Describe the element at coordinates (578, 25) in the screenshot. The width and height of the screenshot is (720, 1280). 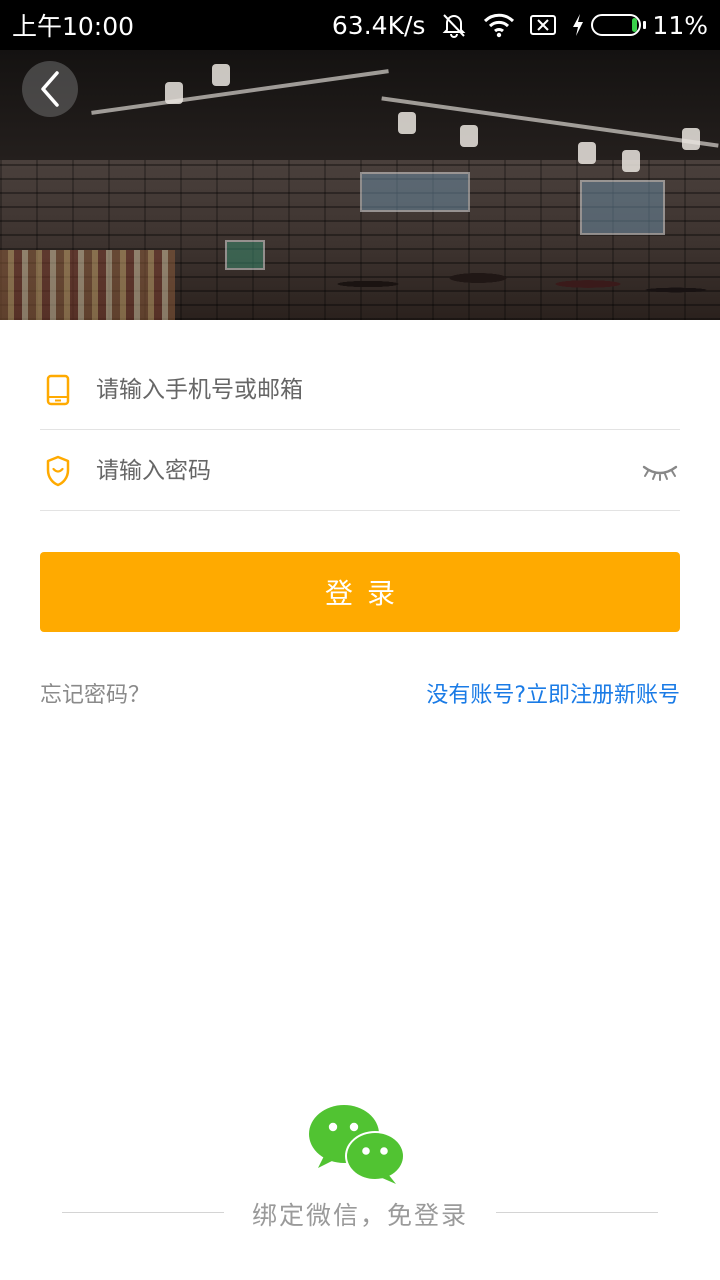
I see `charging-icon` at that location.